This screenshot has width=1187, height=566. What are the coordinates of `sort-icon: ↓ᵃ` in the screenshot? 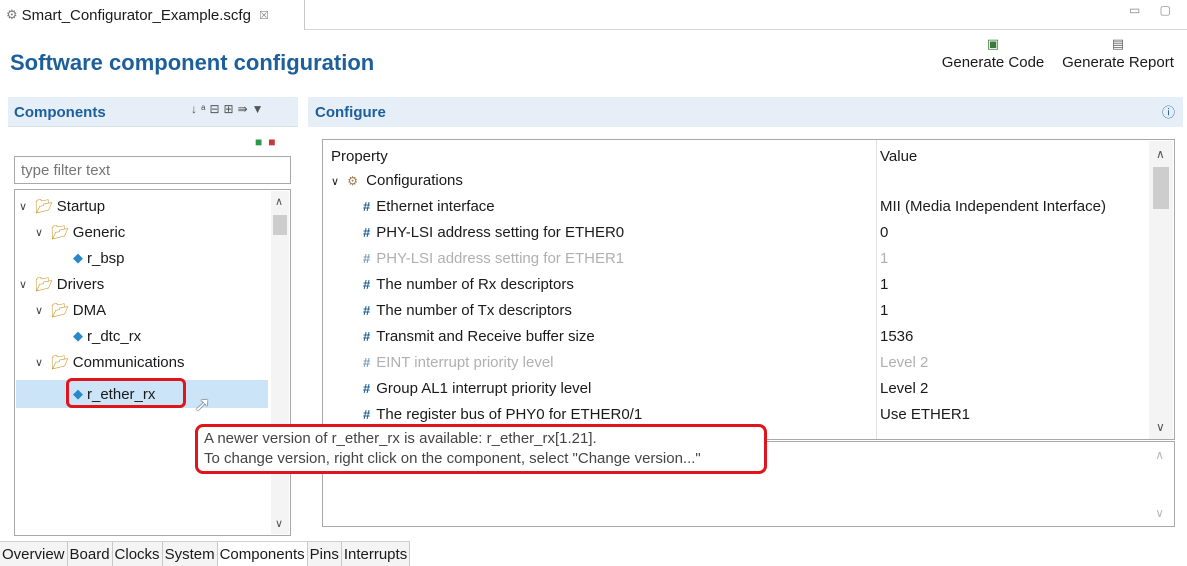 It's located at (200, 109).